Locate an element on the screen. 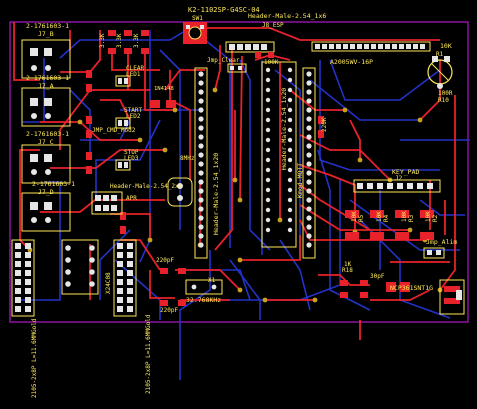 The height and width of the screenshot is (409, 477). label-220k: 220K is located at coordinates (324, 124).